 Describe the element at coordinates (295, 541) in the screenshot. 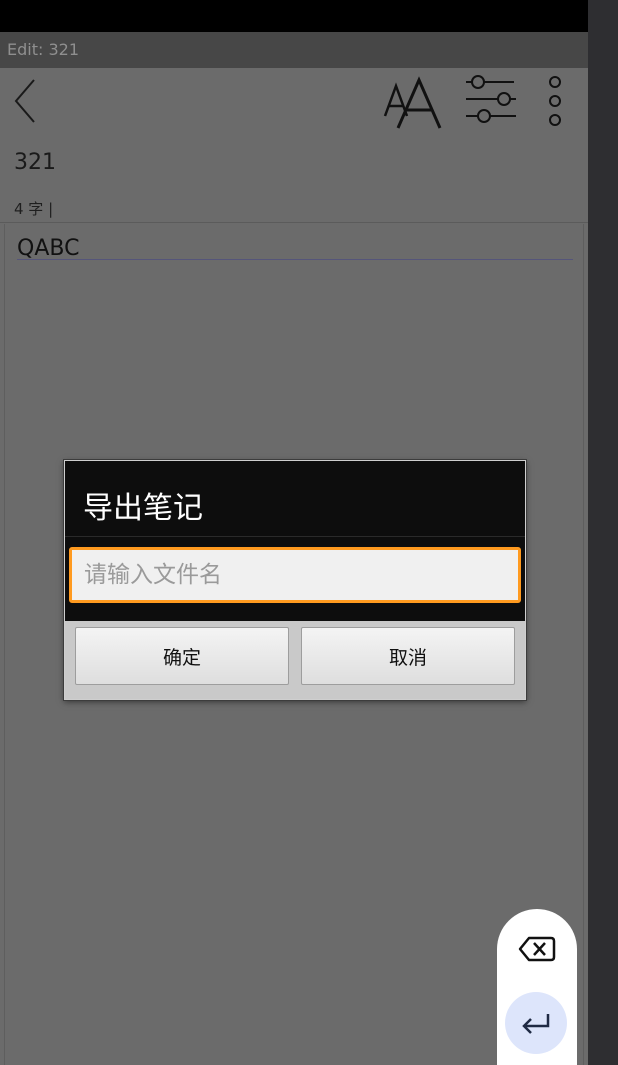

I see `dialog-header: 导出笔记` at that location.